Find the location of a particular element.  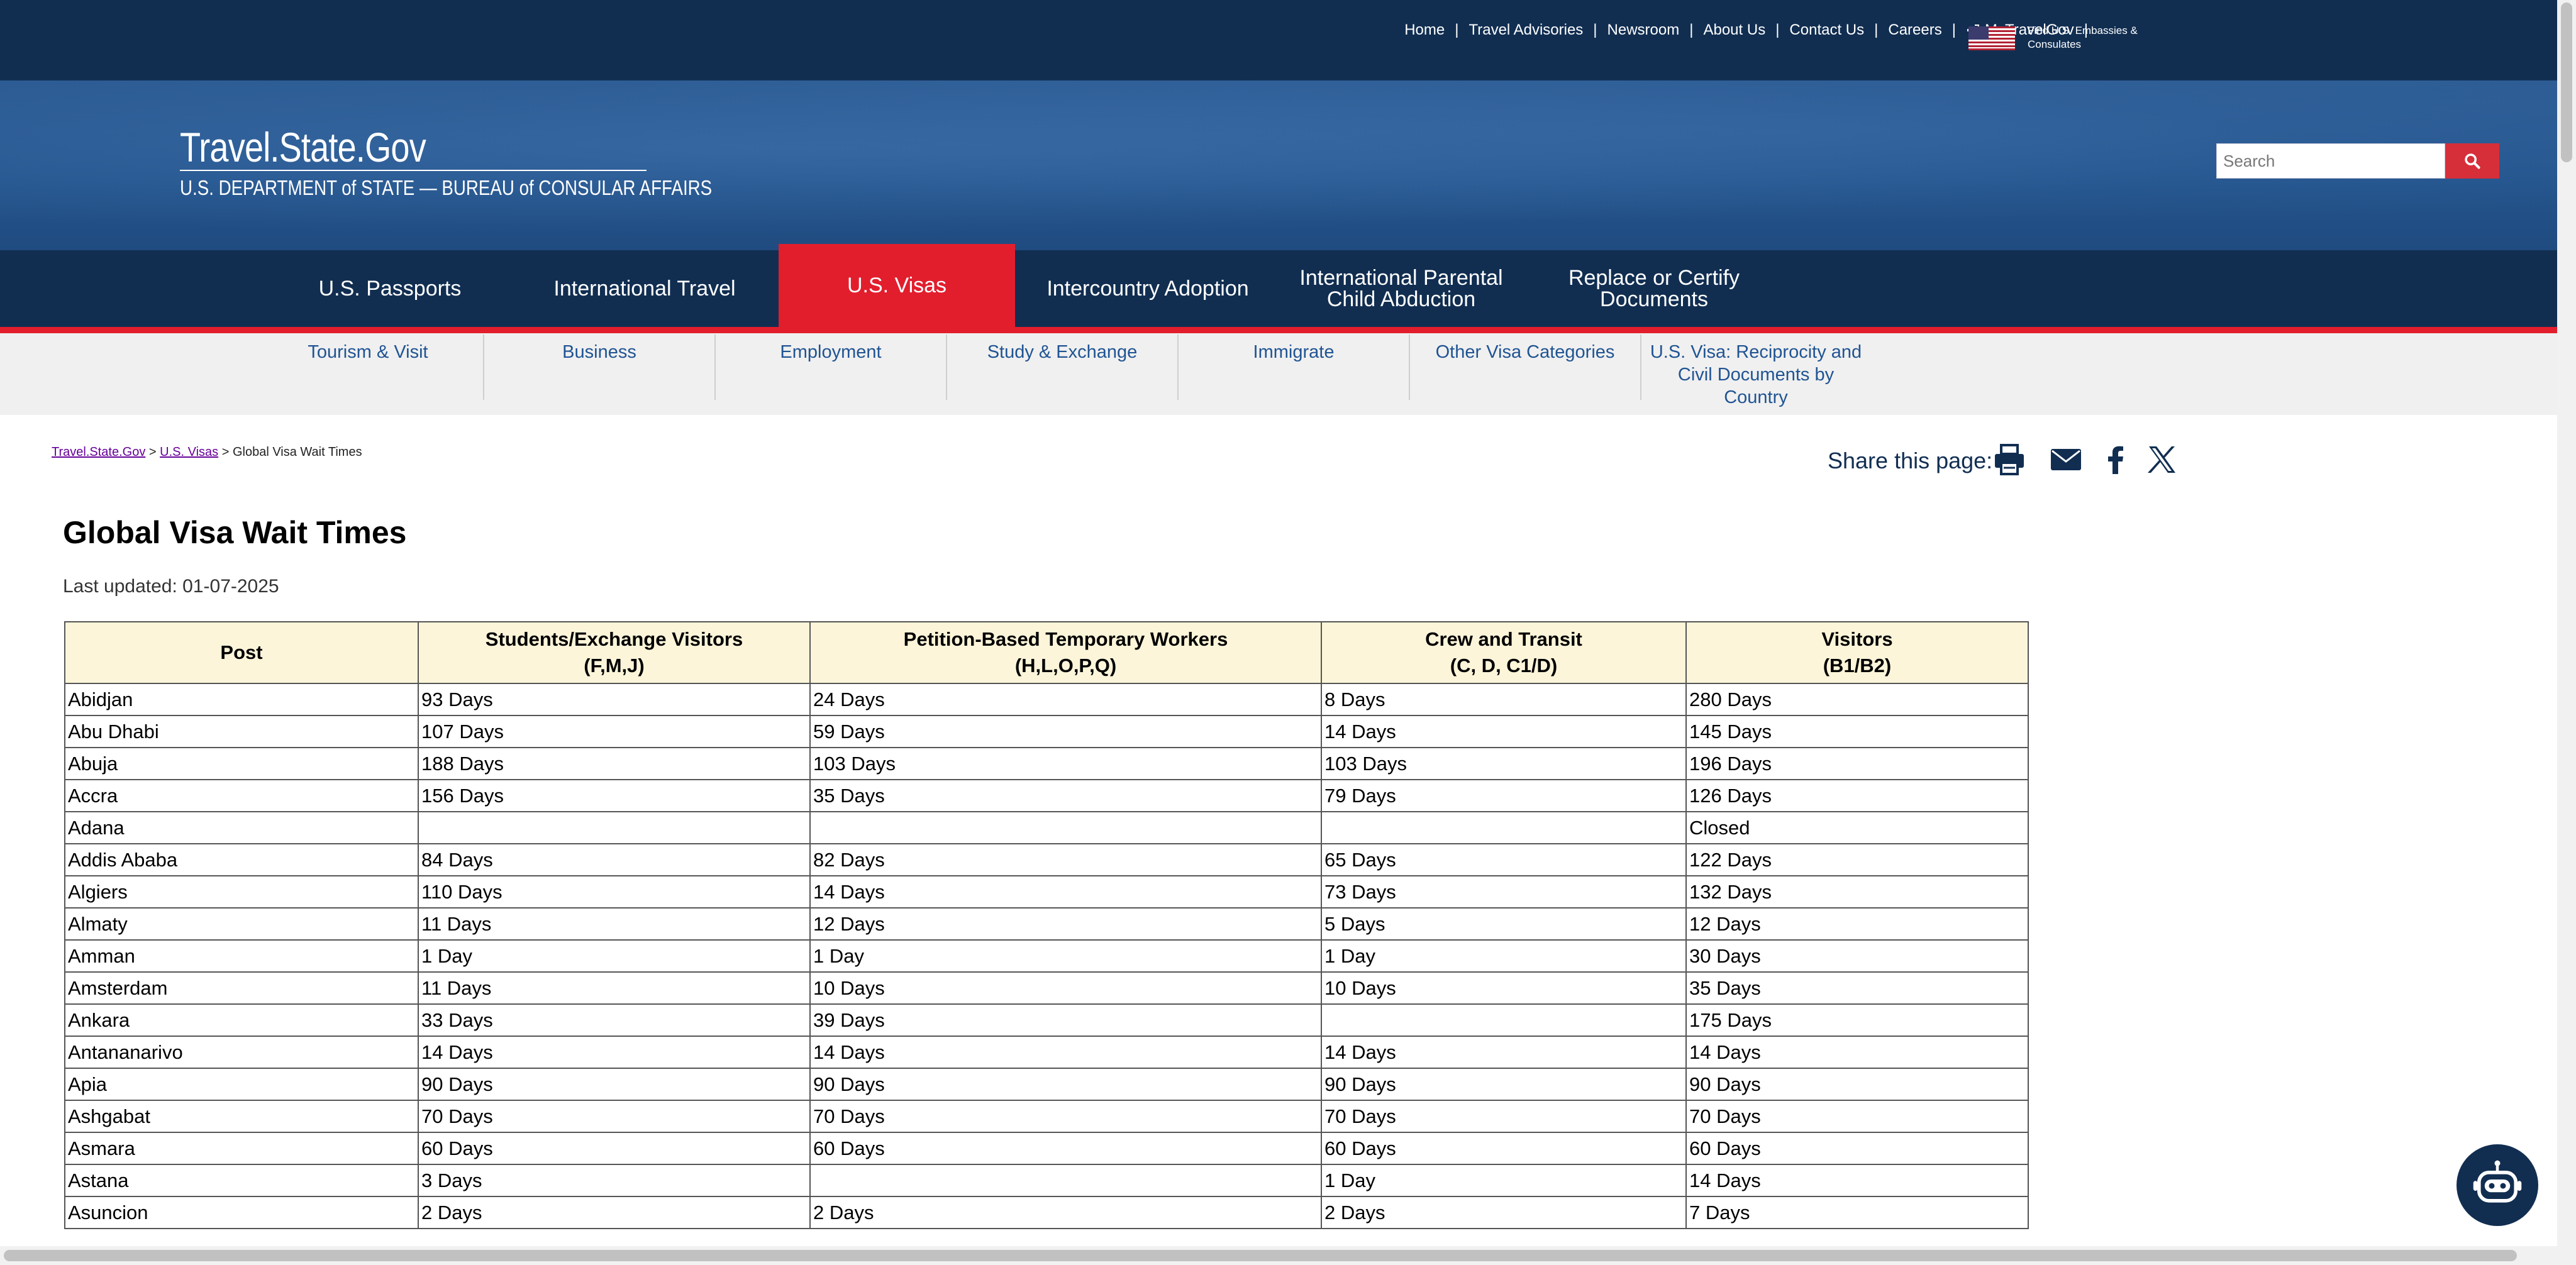

find-embassies-link: Find U.S. Embassies & Consulates is located at coordinates (2090, 38).